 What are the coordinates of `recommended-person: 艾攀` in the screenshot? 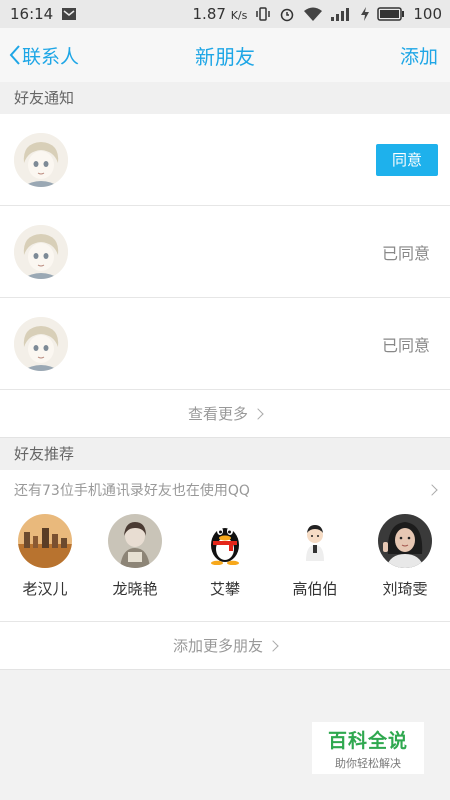 It's located at (225, 556).